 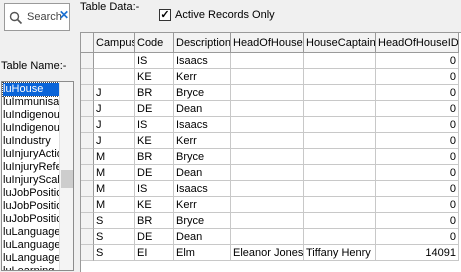 I want to click on table-list-item: luImmunisation, so click(x=31, y=102).